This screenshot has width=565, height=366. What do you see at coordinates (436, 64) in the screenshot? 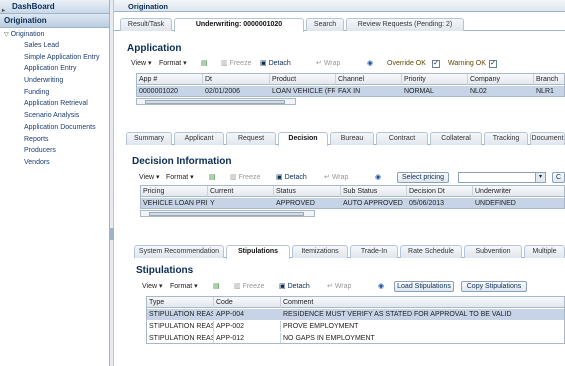
I see `override-ok-checkbox: ✓` at bounding box center [436, 64].